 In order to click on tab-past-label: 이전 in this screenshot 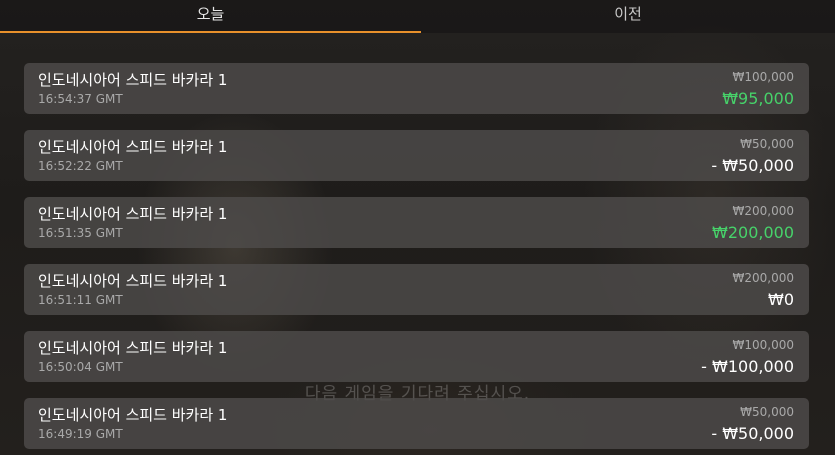, I will do `click(628, 14)`.